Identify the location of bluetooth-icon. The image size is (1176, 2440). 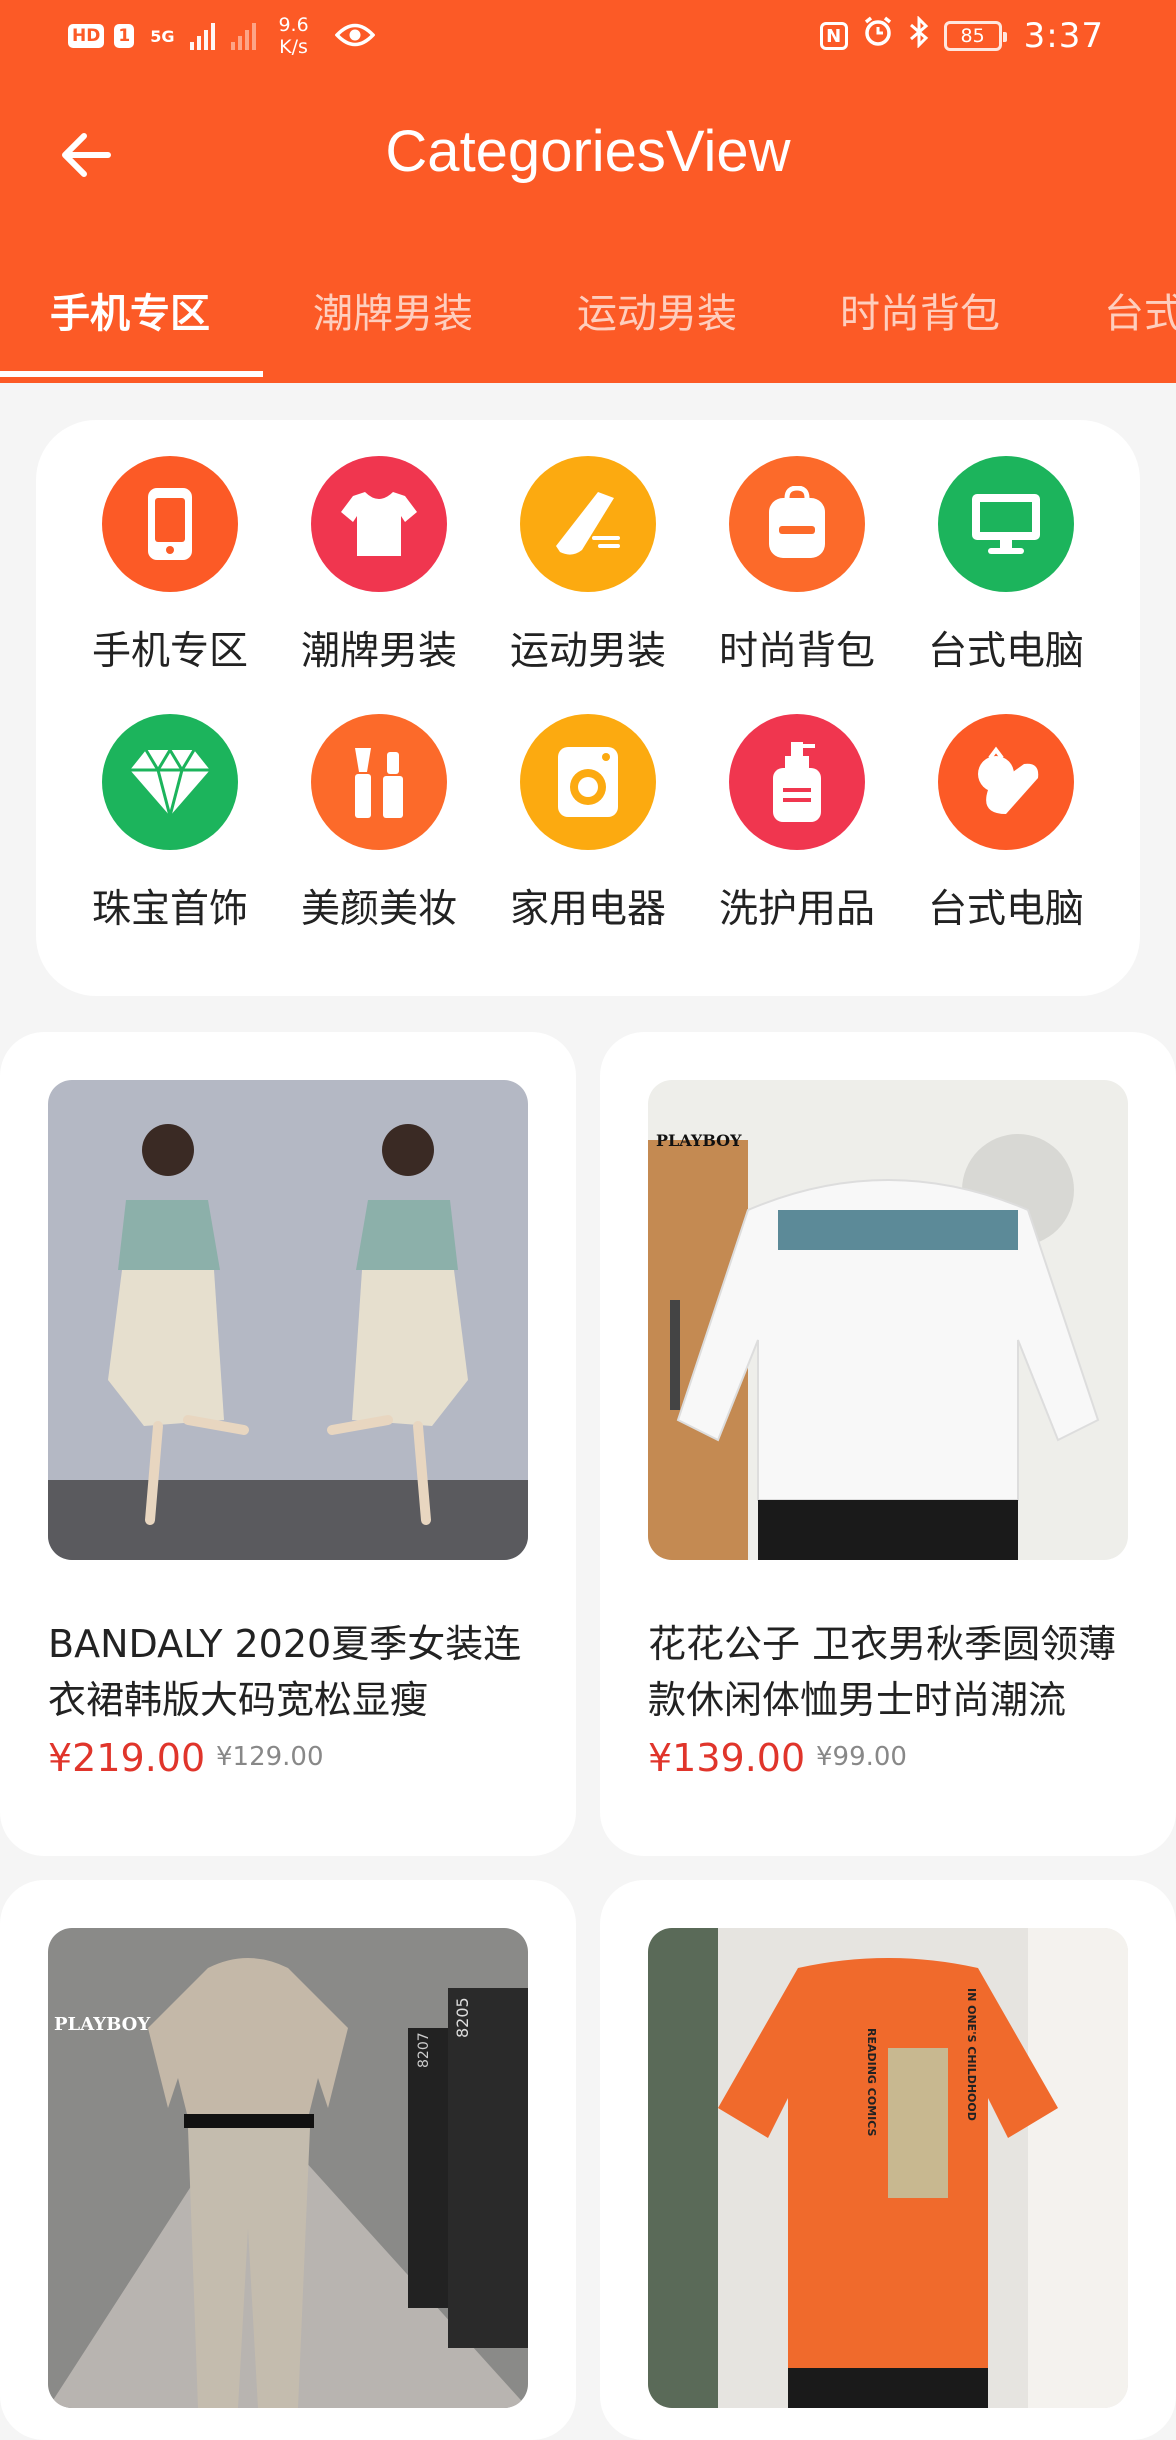
(919, 35).